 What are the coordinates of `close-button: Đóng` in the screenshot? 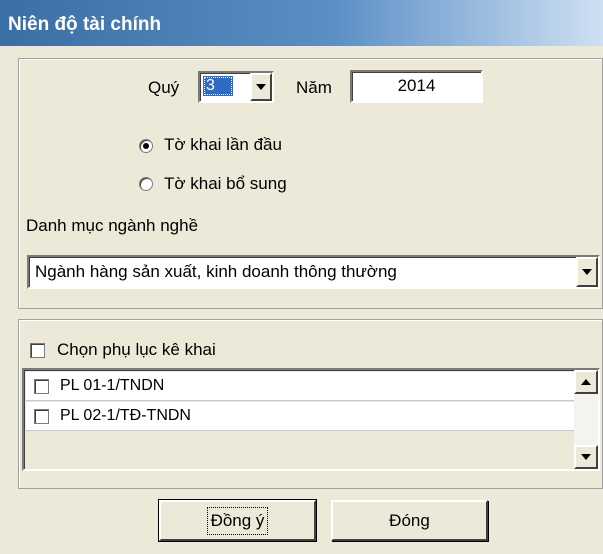 It's located at (409, 520).